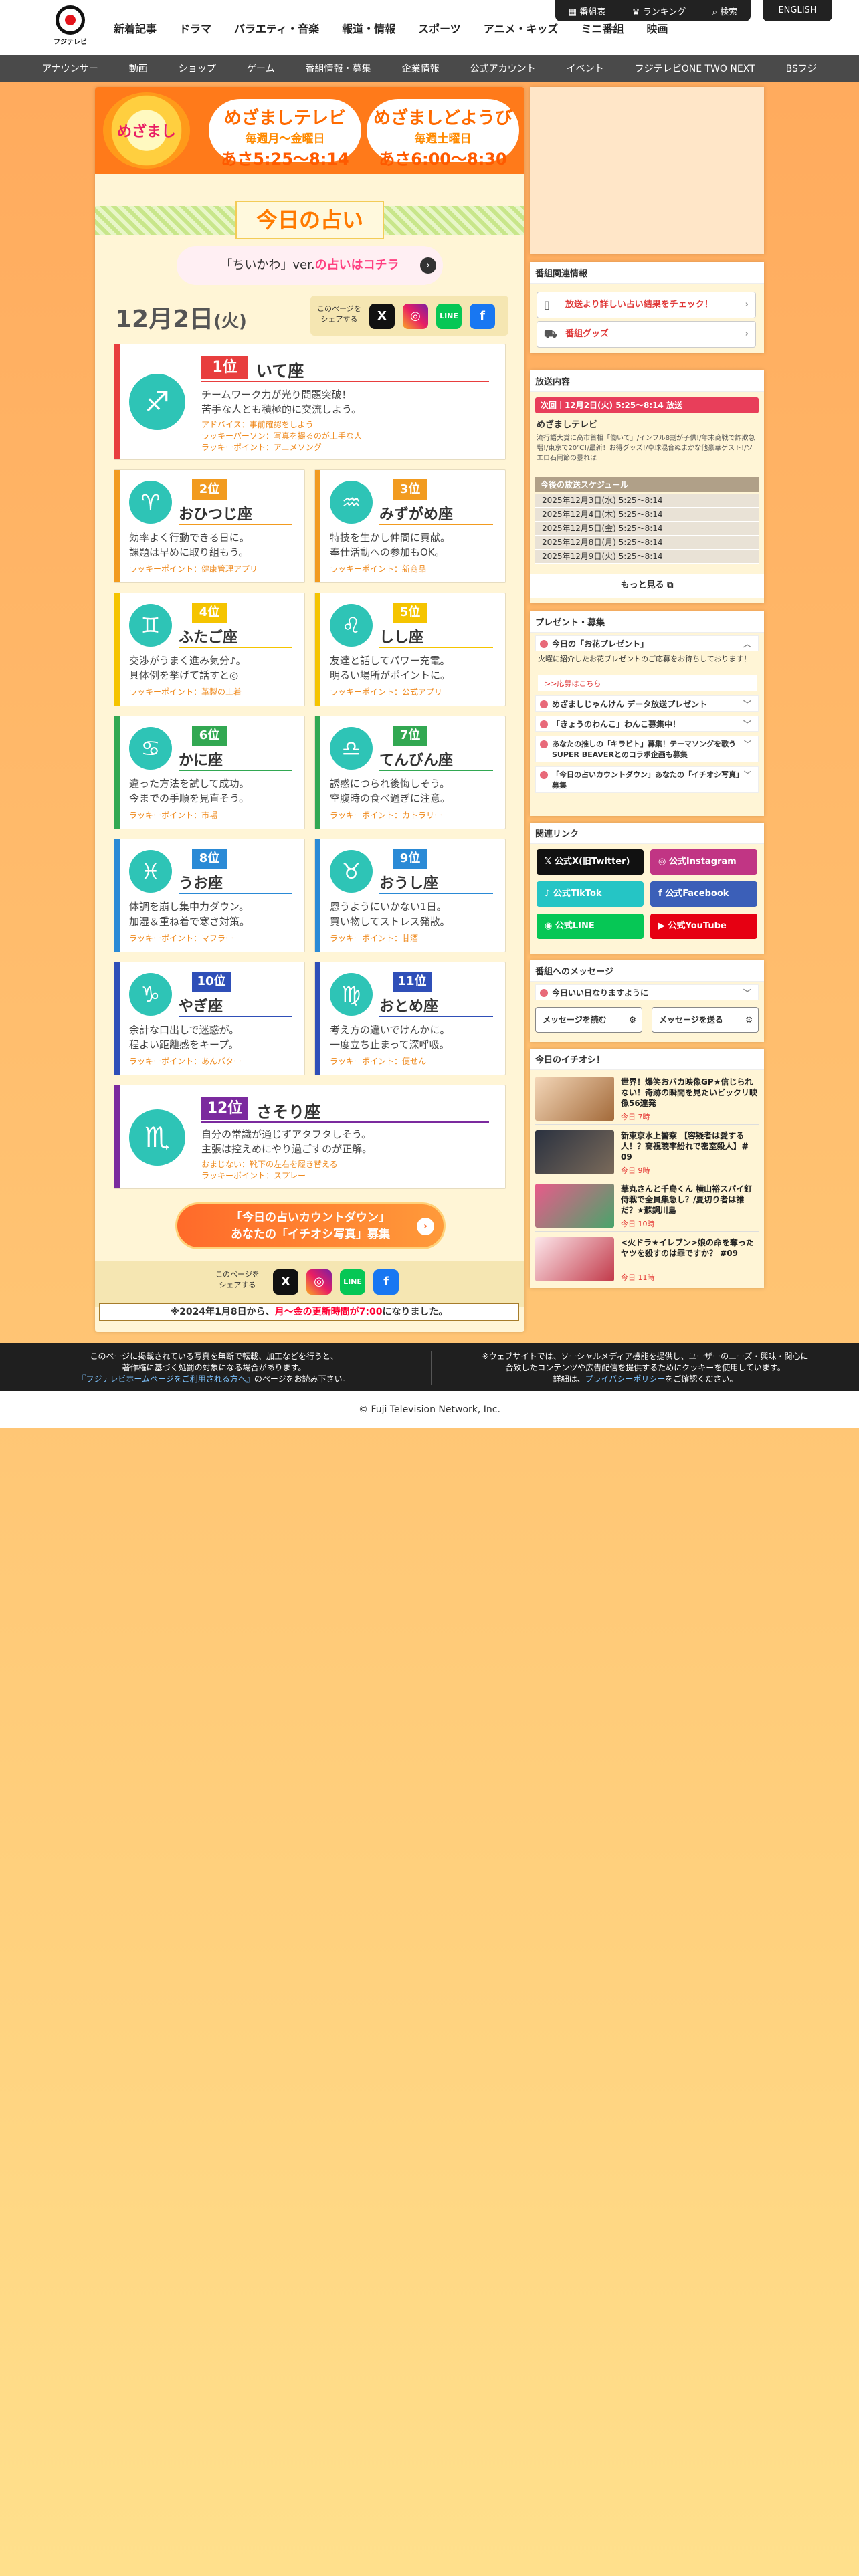  I want to click on official-youtube-button: ▶ 公式YouTube, so click(703, 927).